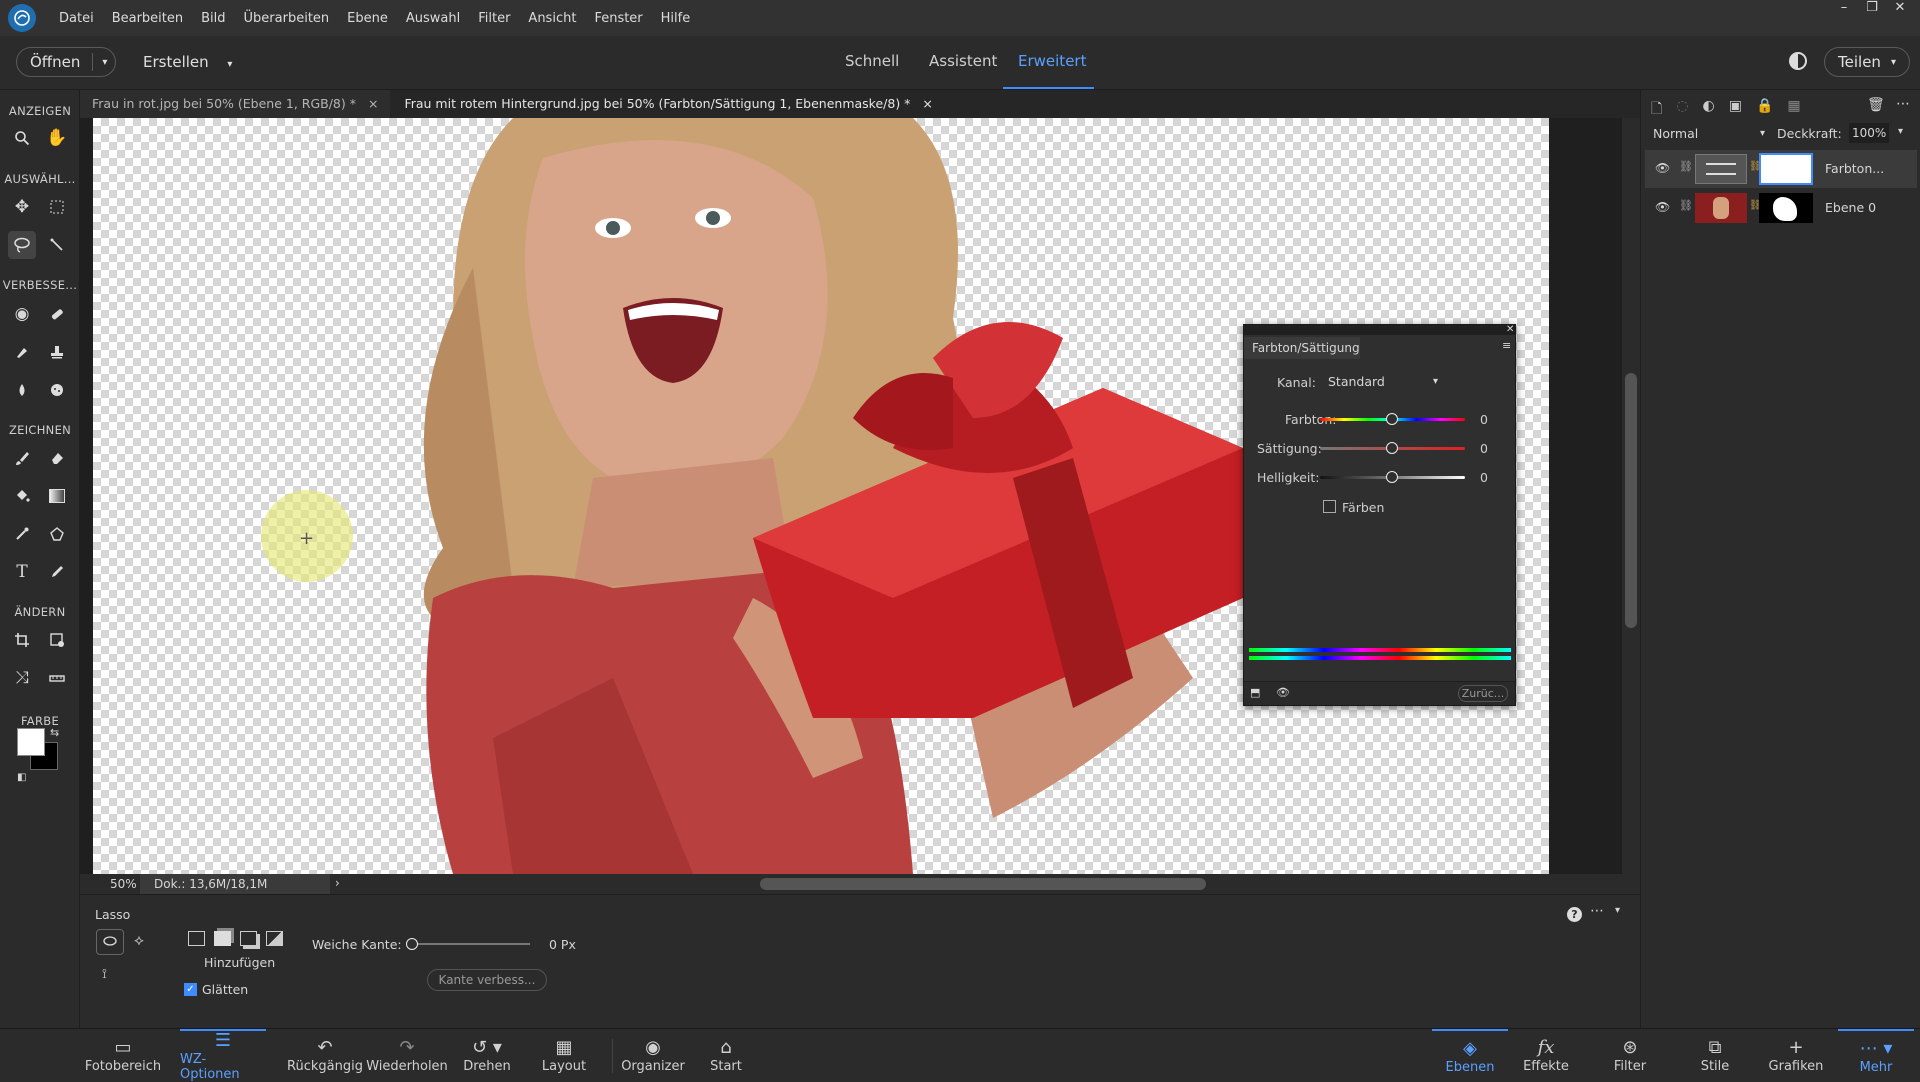 This screenshot has width=1920, height=1082. Describe the element at coordinates (1793, 110) in the screenshot. I see `lock-transparent-icon: ▦` at that location.